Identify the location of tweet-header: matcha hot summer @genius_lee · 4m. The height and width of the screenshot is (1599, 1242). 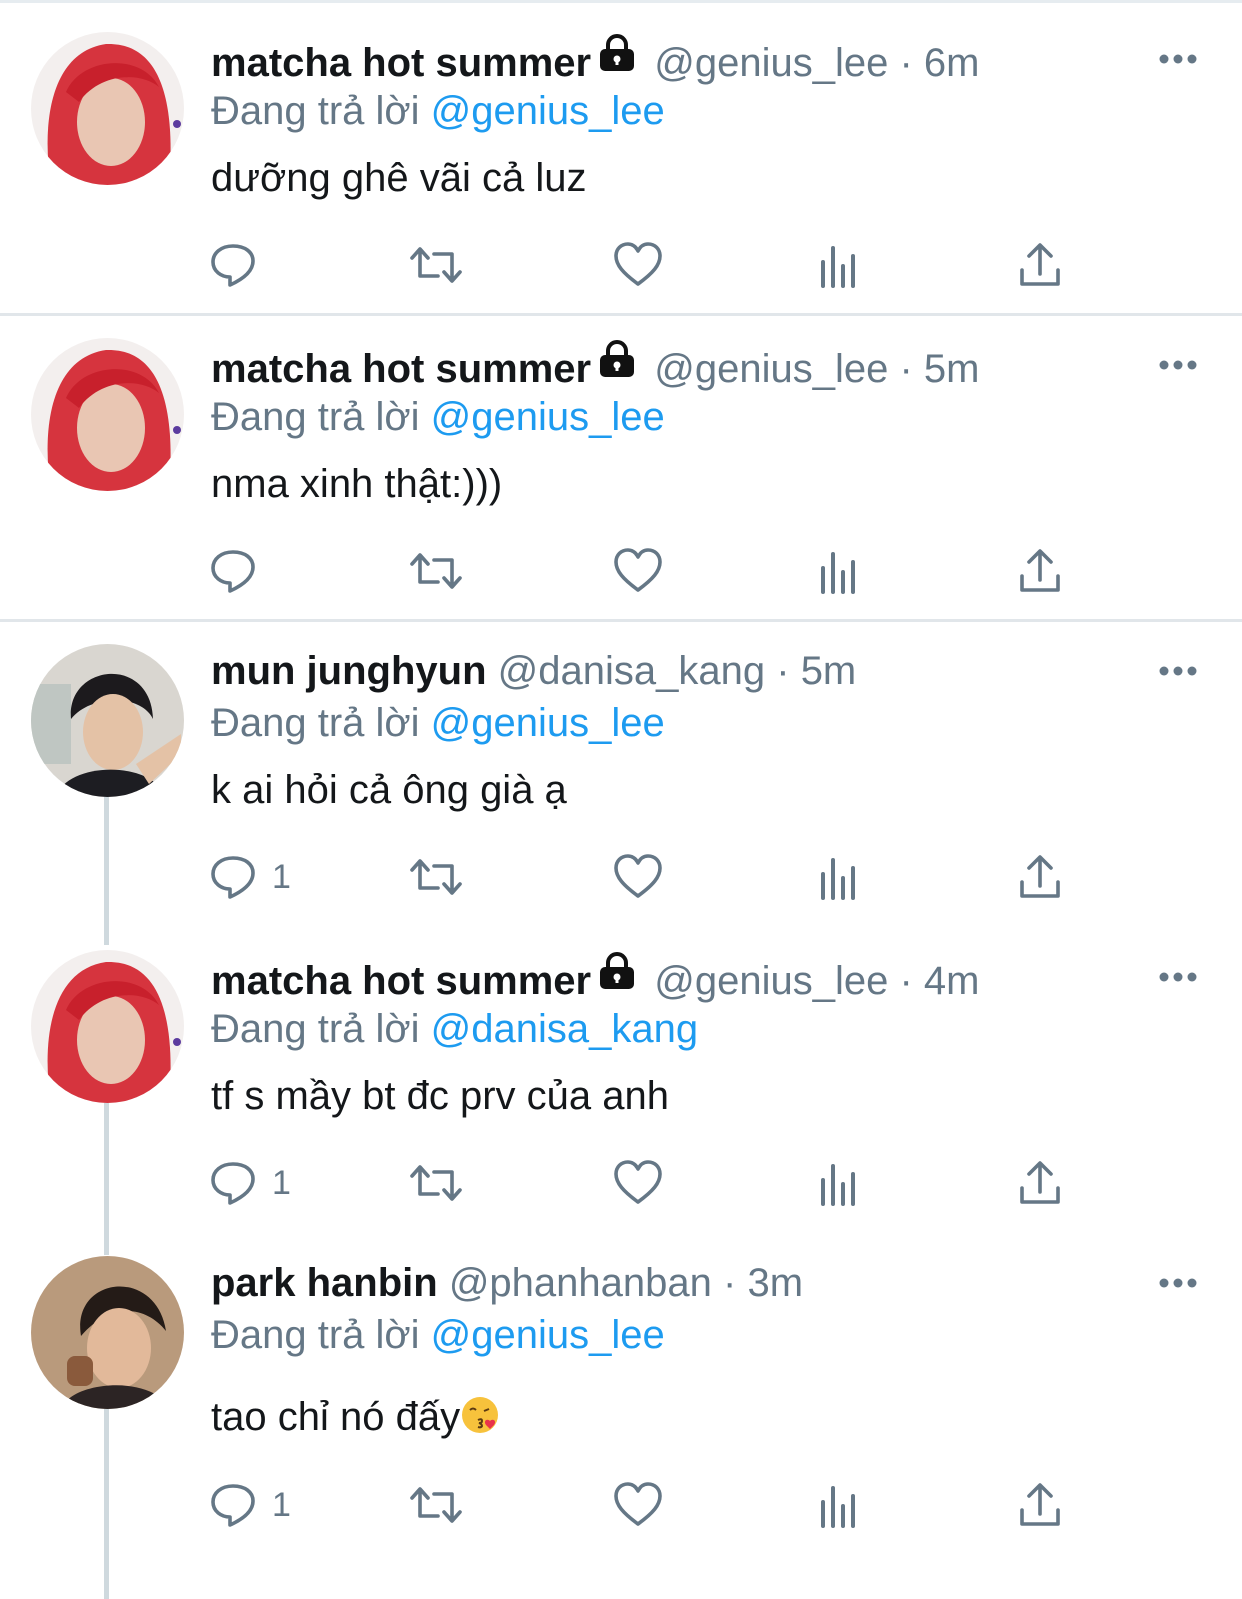
(595, 979).